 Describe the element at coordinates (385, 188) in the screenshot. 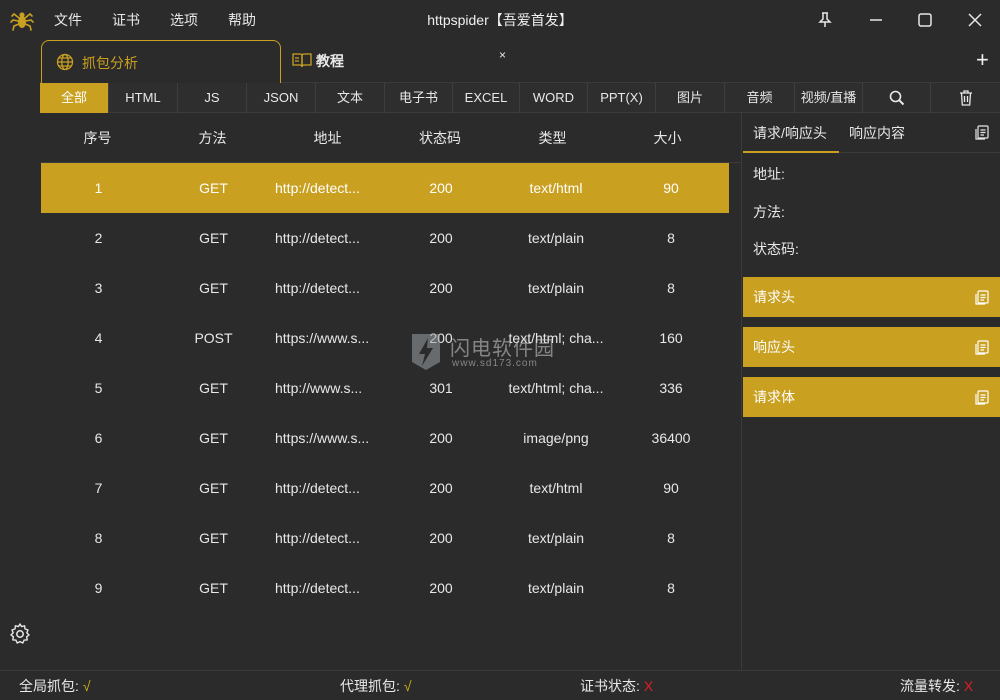

I see `table-row: 1 GET http://detect... 200 text/html 90` at that location.